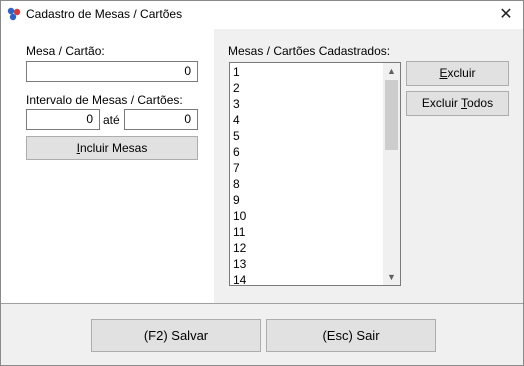  What do you see at coordinates (161, 119) in the screenshot?
I see `interval-to-input: 0` at bounding box center [161, 119].